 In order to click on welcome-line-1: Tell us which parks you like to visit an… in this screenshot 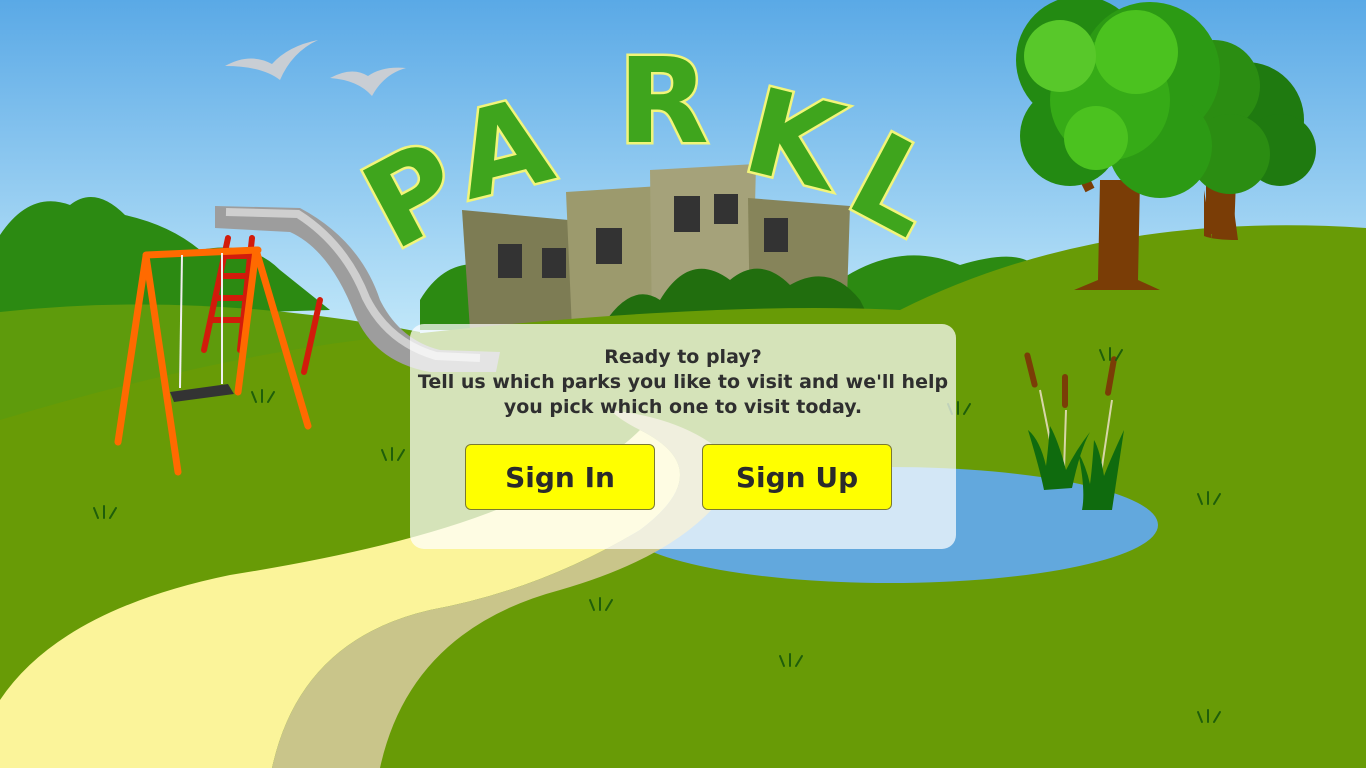, I will do `click(683, 382)`.